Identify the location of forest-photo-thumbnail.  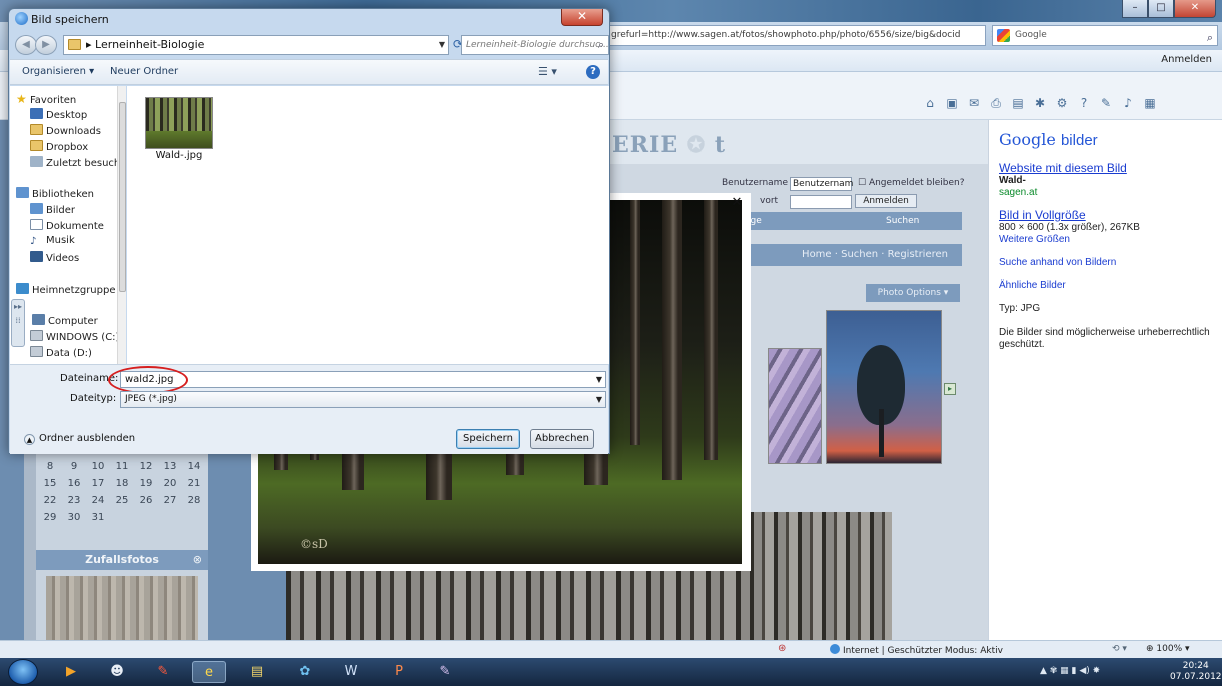
(821, 576).